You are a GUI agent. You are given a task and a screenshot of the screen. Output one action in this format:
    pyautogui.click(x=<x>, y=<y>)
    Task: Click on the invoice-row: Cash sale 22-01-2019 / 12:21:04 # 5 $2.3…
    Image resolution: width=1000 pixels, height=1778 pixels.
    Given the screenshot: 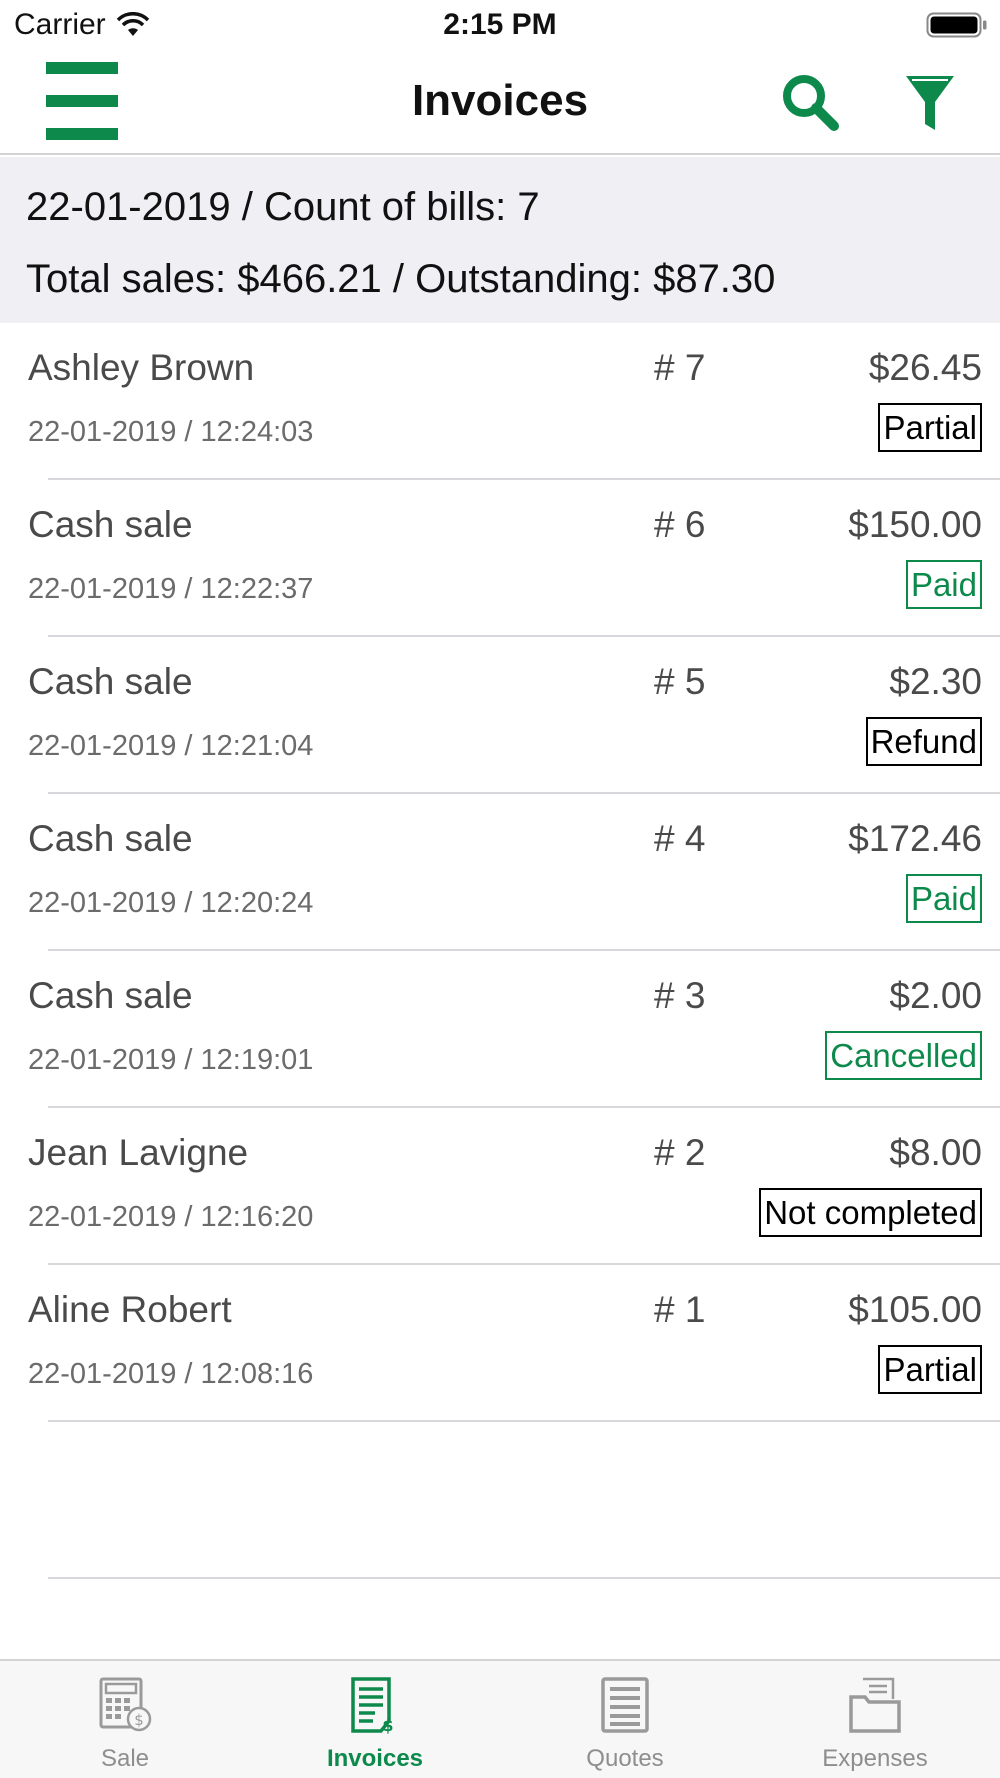 What is the action you would take?
    pyautogui.click(x=500, y=715)
    